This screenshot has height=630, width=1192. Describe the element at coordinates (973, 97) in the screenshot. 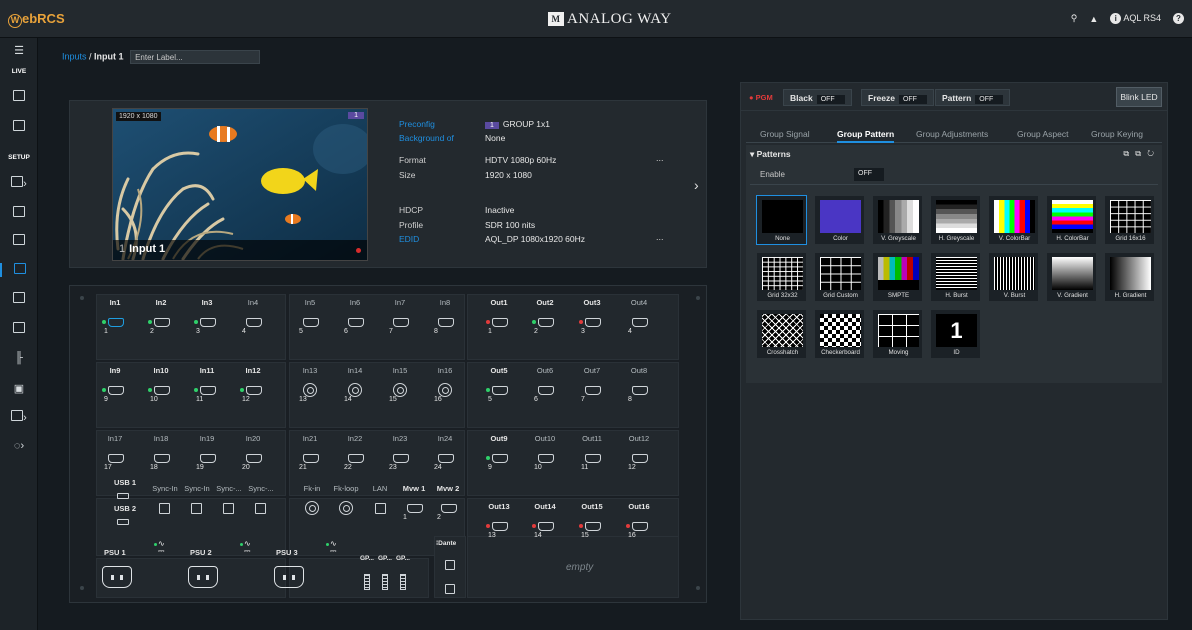

I see `control-pattern: Pattern OFF` at that location.